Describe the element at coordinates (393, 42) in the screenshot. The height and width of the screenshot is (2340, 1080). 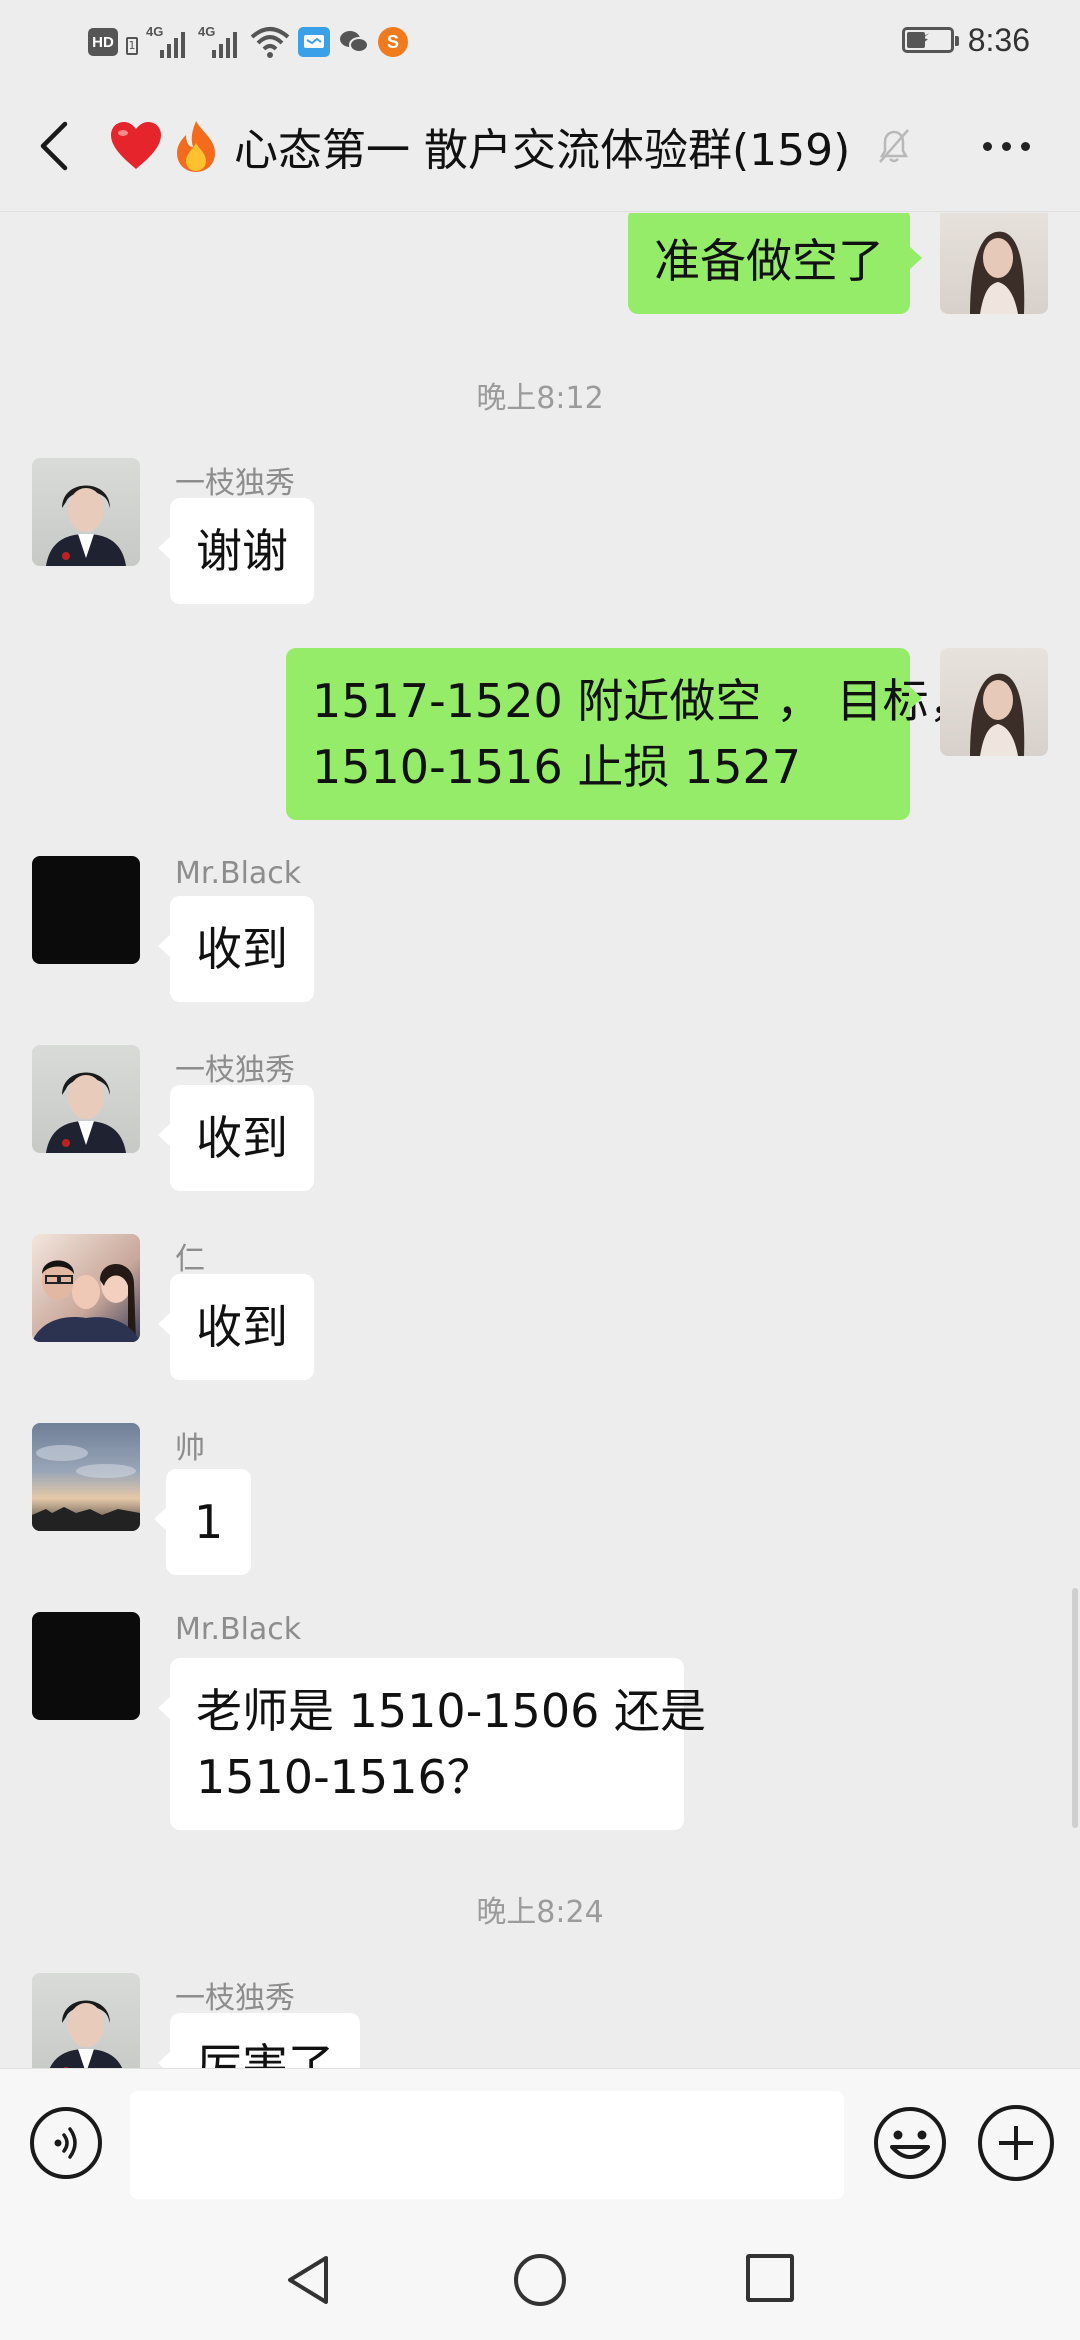
I see `sogou-icon: S` at that location.